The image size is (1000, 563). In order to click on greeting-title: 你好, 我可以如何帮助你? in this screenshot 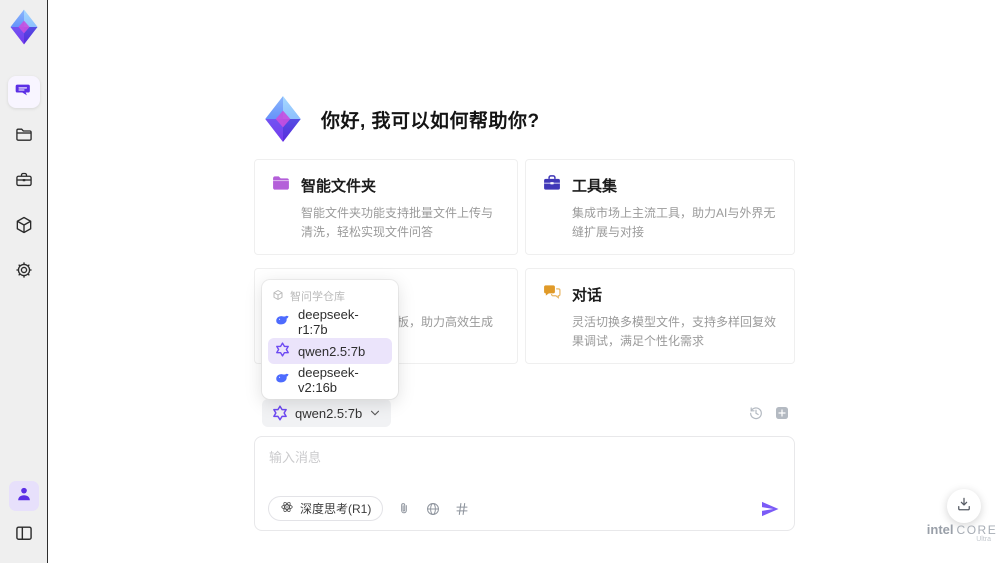, I will do `click(430, 121)`.